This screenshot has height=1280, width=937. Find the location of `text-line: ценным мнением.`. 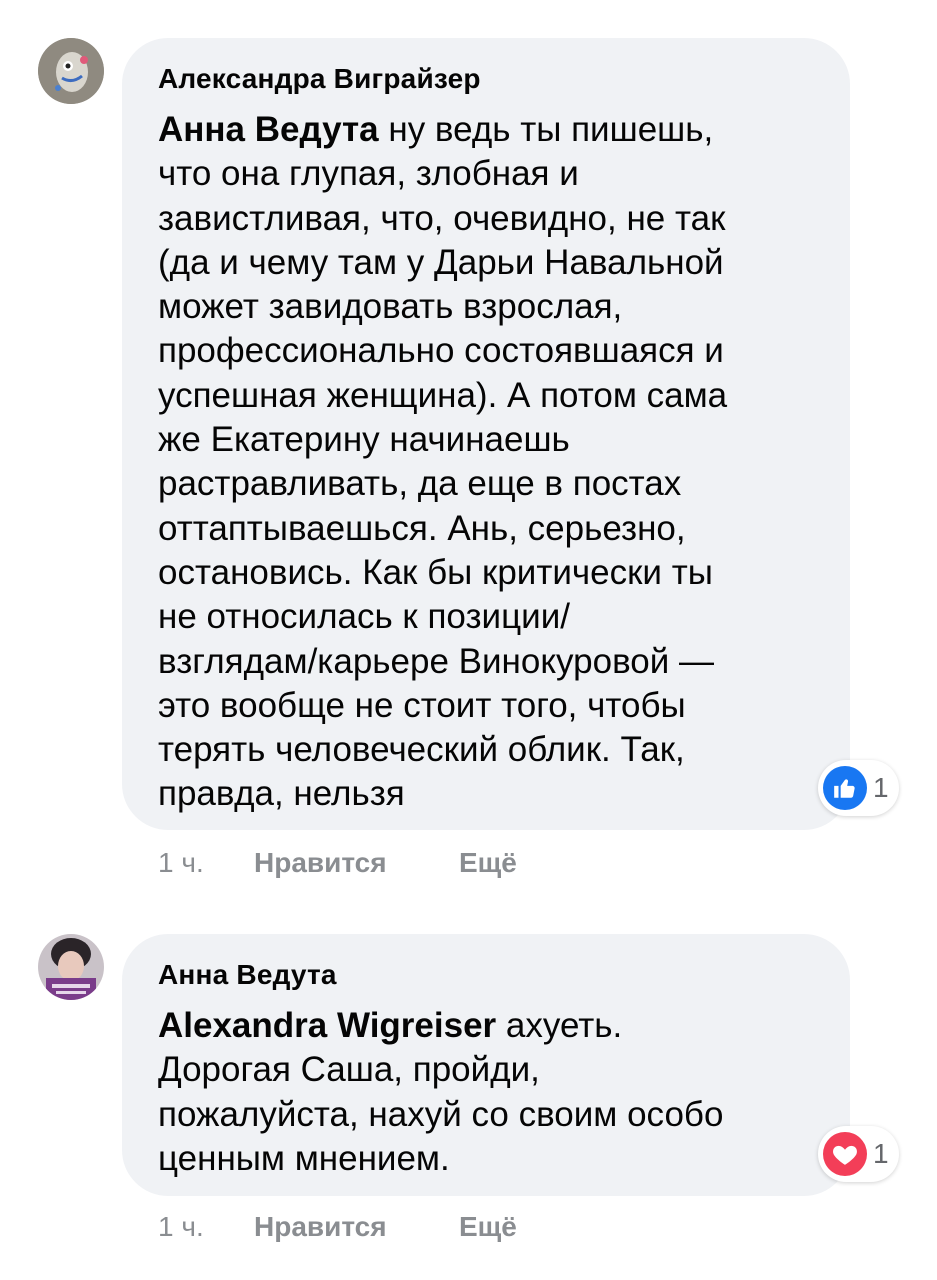

text-line: ценным мнением. is located at coordinates (304, 1158).